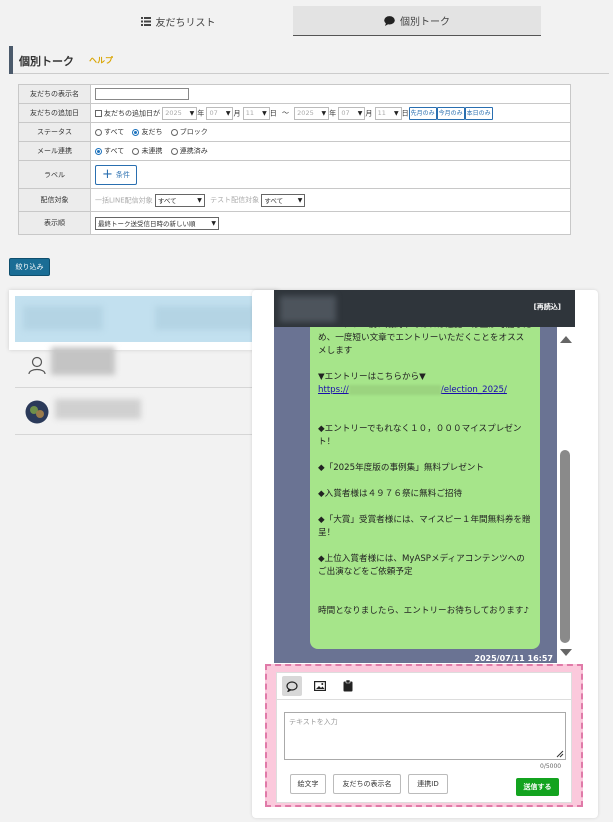 Image resolution: width=613 pixels, height=822 pixels. I want to click on resize-grip-icon, so click(559, 753).